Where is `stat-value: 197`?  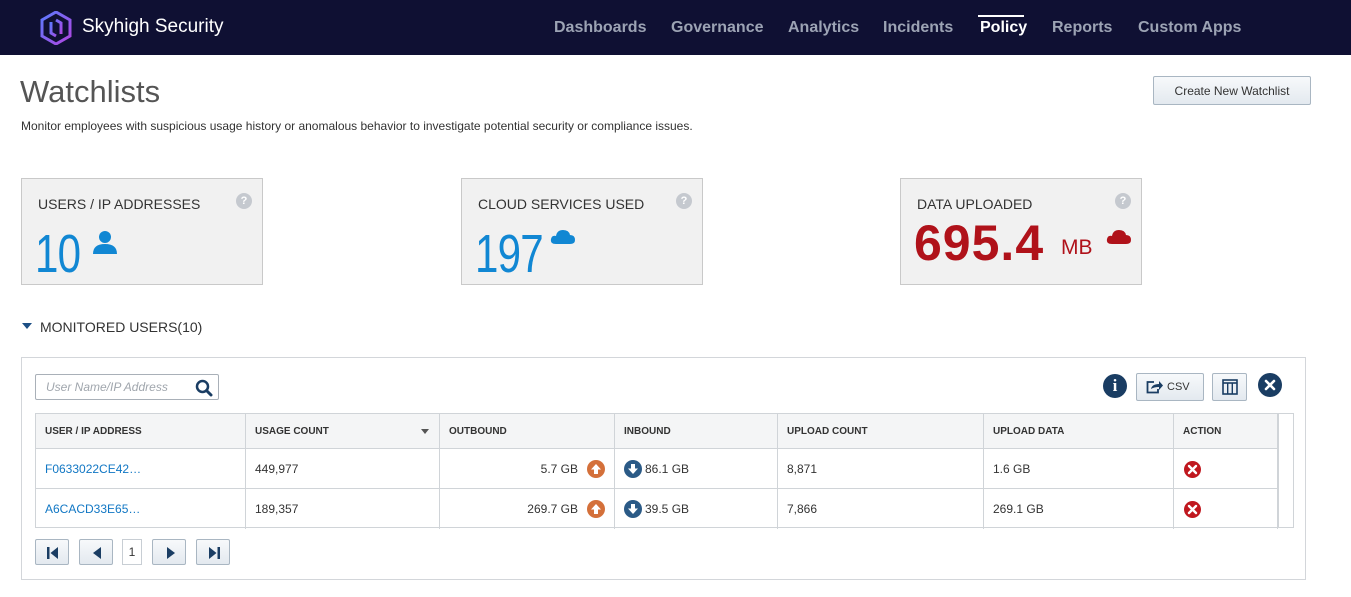
stat-value: 197 is located at coordinates (509, 254).